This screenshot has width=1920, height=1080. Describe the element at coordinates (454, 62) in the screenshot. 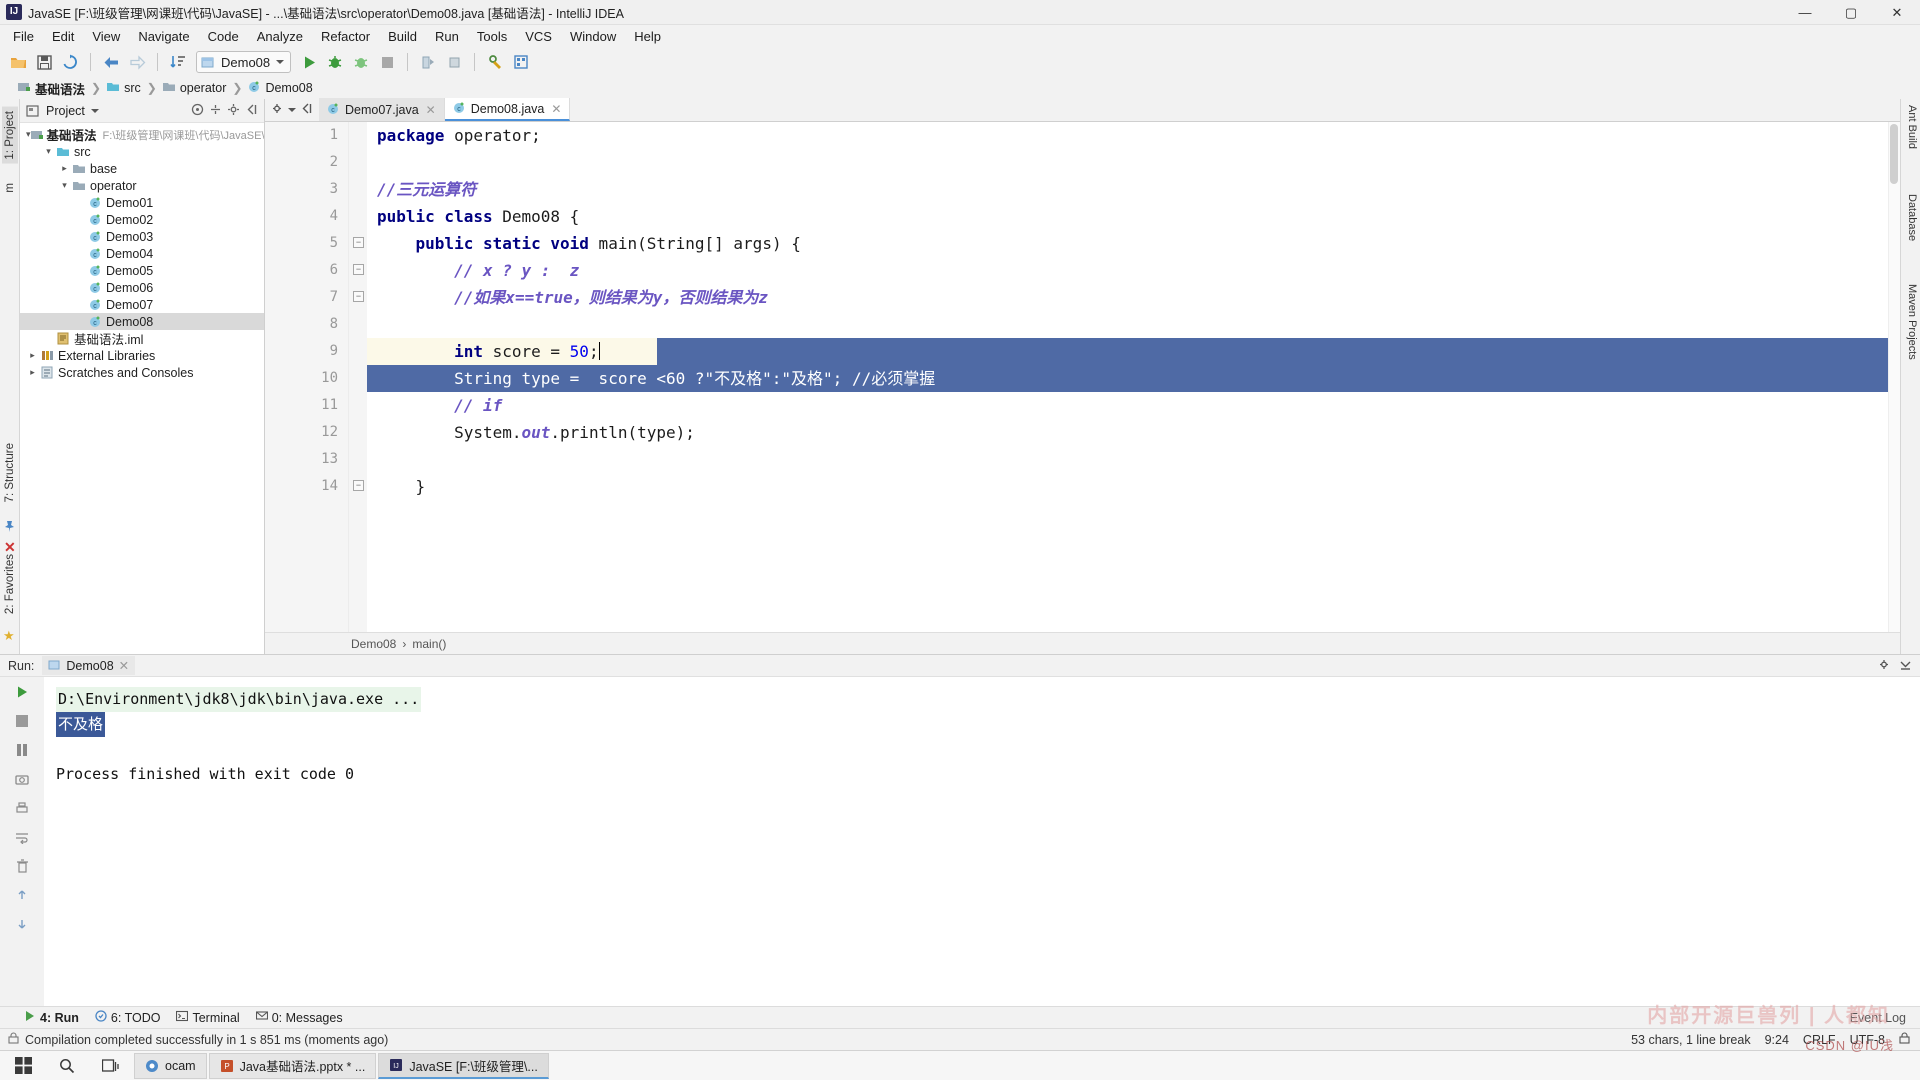

I see `build-module-icon` at that location.